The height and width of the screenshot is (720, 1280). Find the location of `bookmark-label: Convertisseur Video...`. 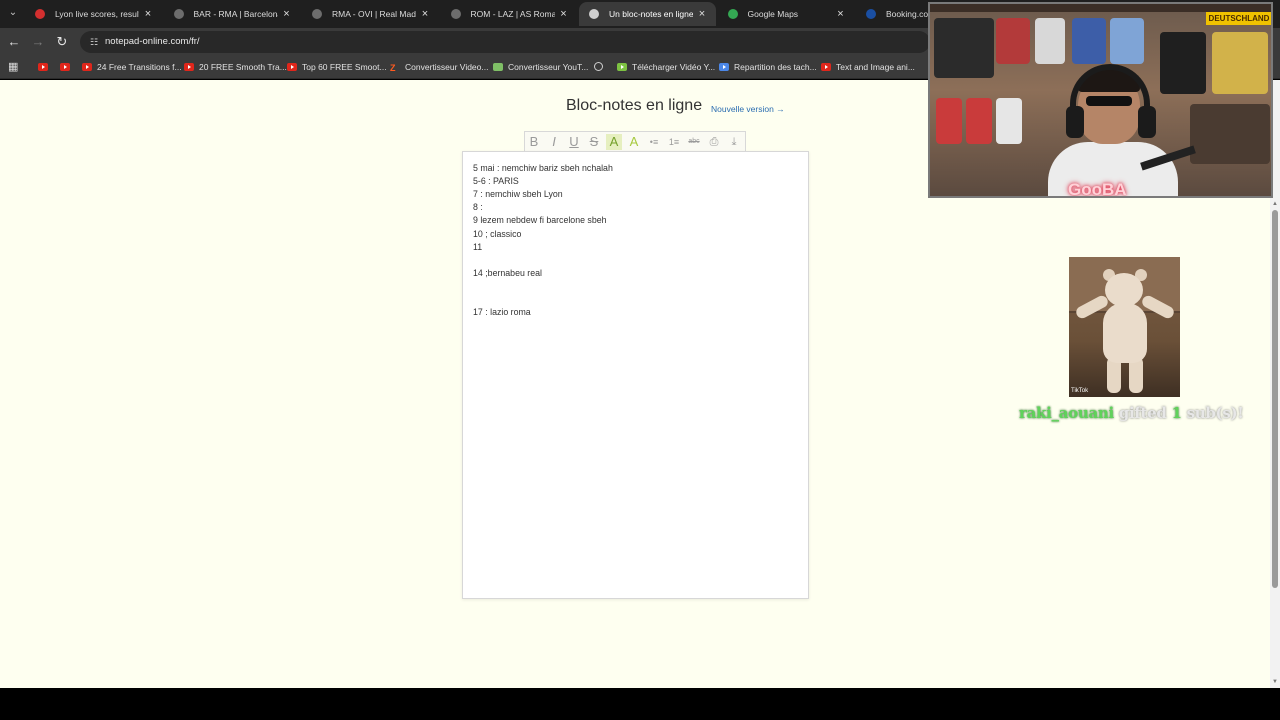

bookmark-label: Convertisseur Video... is located at coordinates (447, 67).